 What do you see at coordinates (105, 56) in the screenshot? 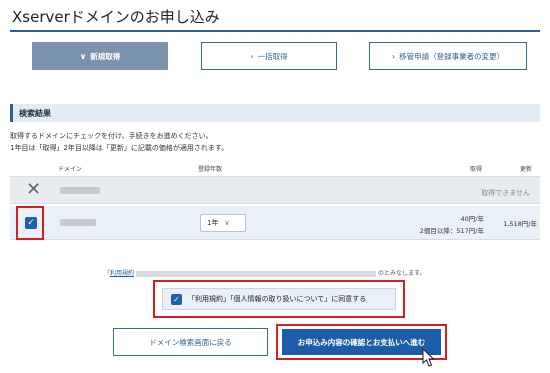
I see `tab-label: 新規取得` at bounding box center [105, 56].